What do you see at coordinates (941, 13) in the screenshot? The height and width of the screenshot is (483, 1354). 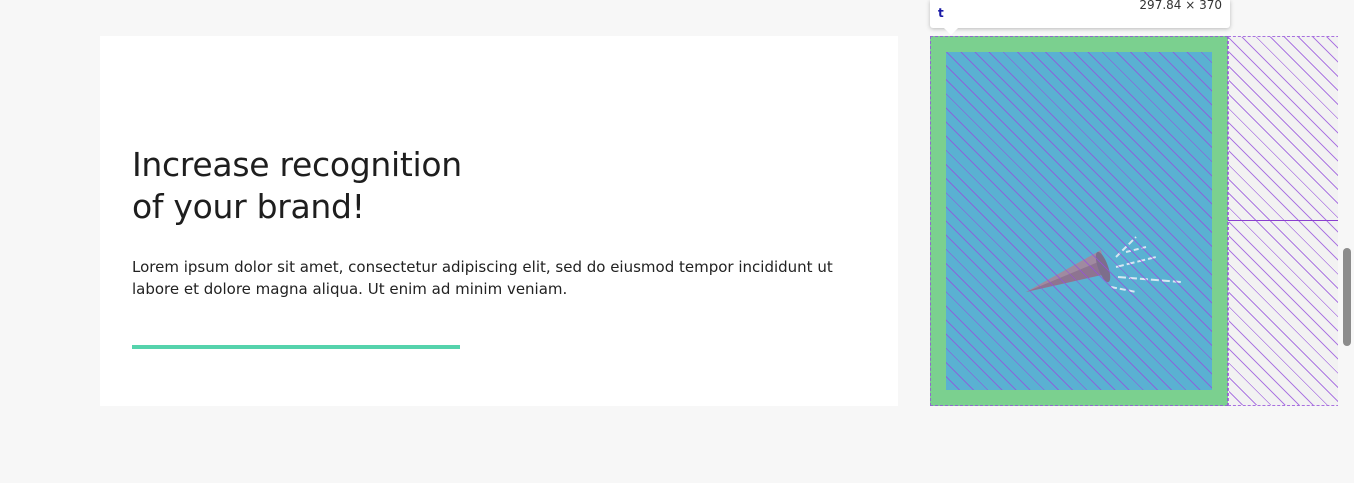 I see `tooltip-element-name: t` at bounding box center [941, 13].